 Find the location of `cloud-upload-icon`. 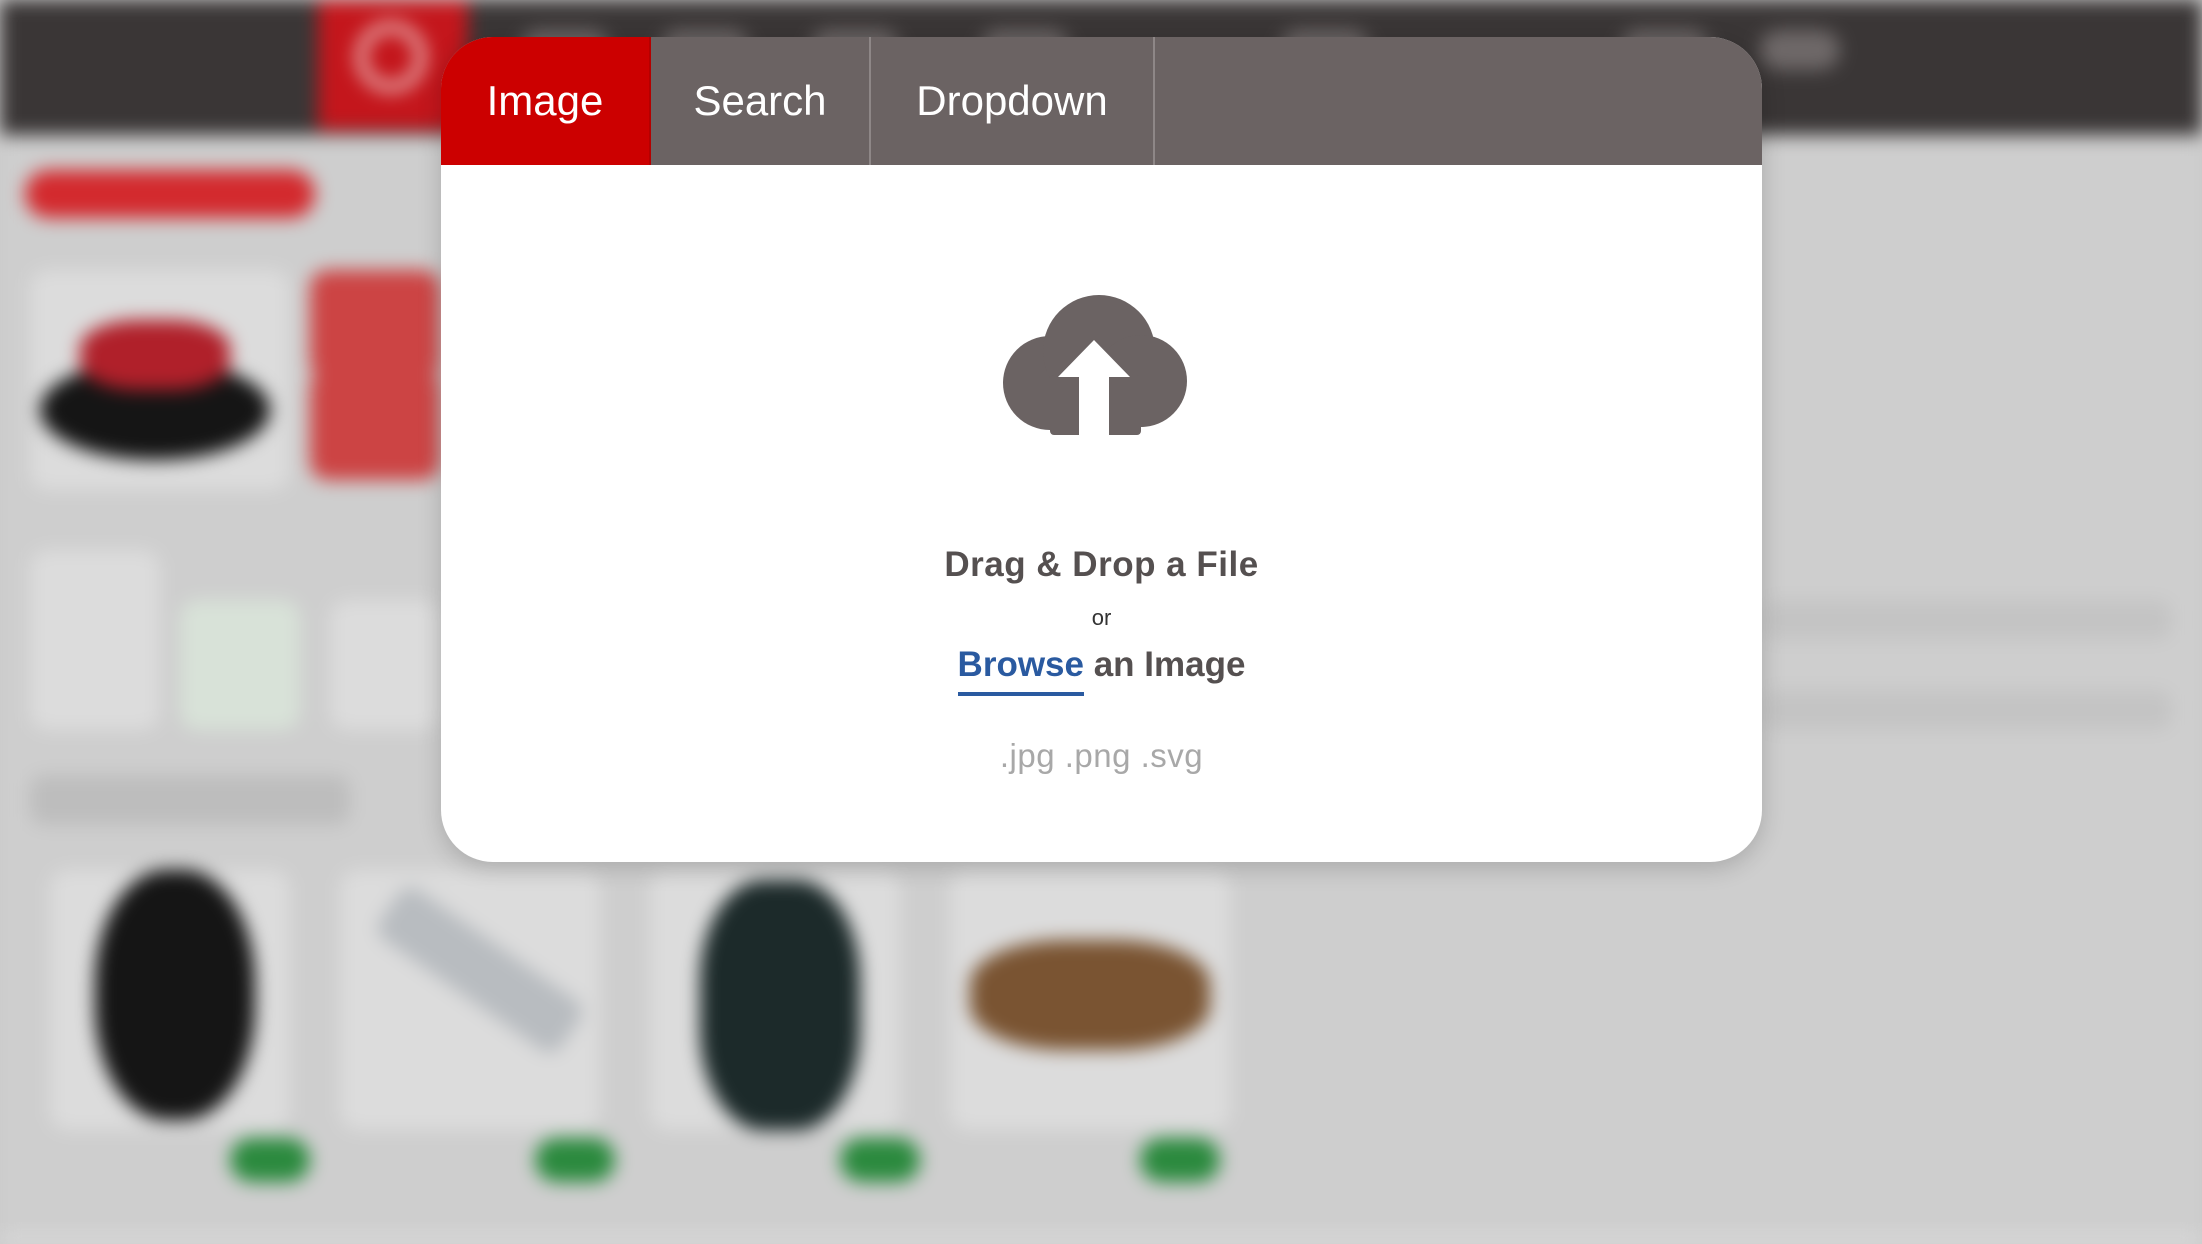

cloud-upload-icon is located at coordinates (1095, 365).